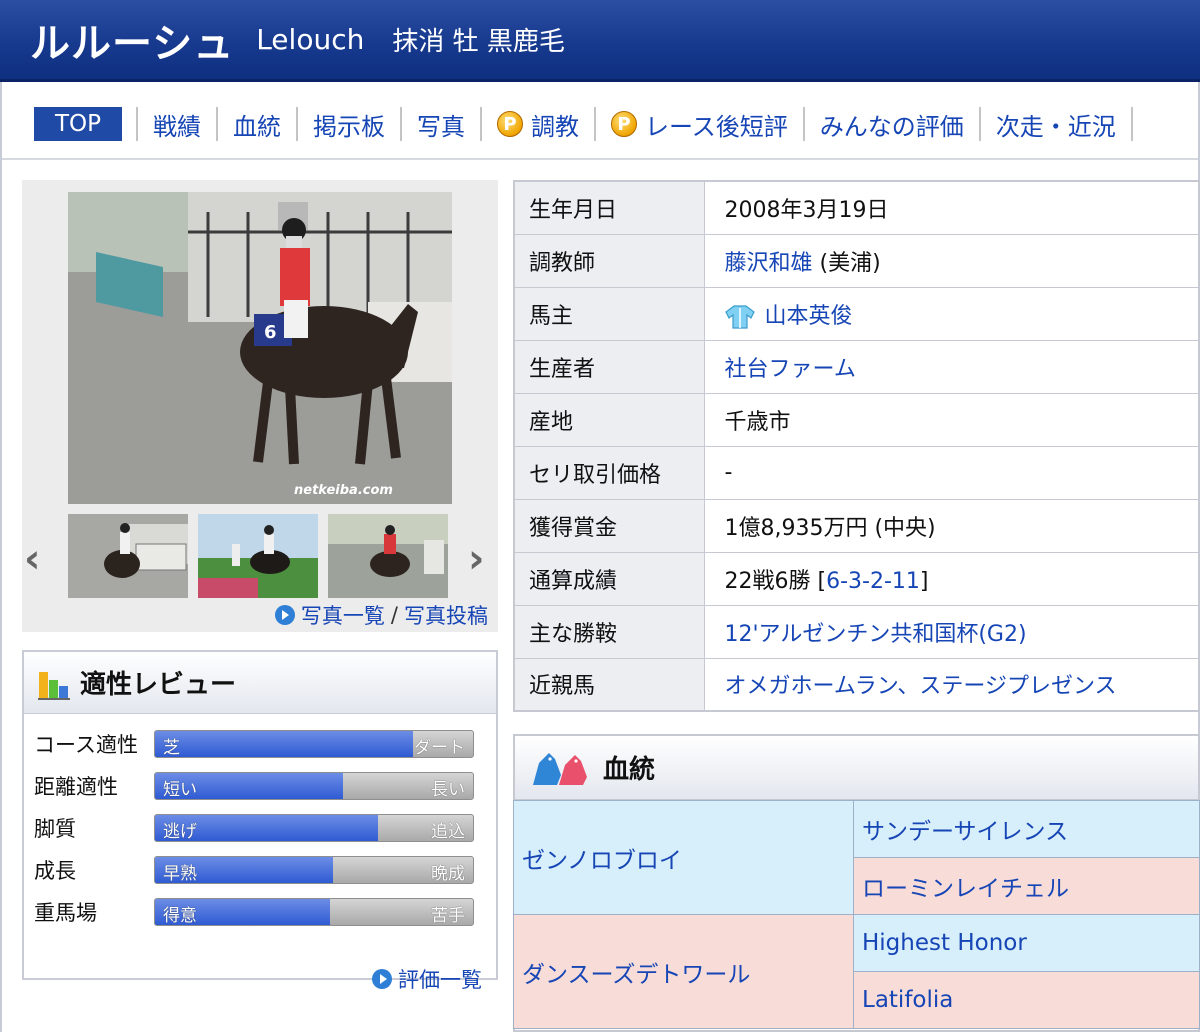 This screenshot has width=1200, height=1032. I want to click on aptitude-row: 距離適性 短い 長い, so click(254, 786).